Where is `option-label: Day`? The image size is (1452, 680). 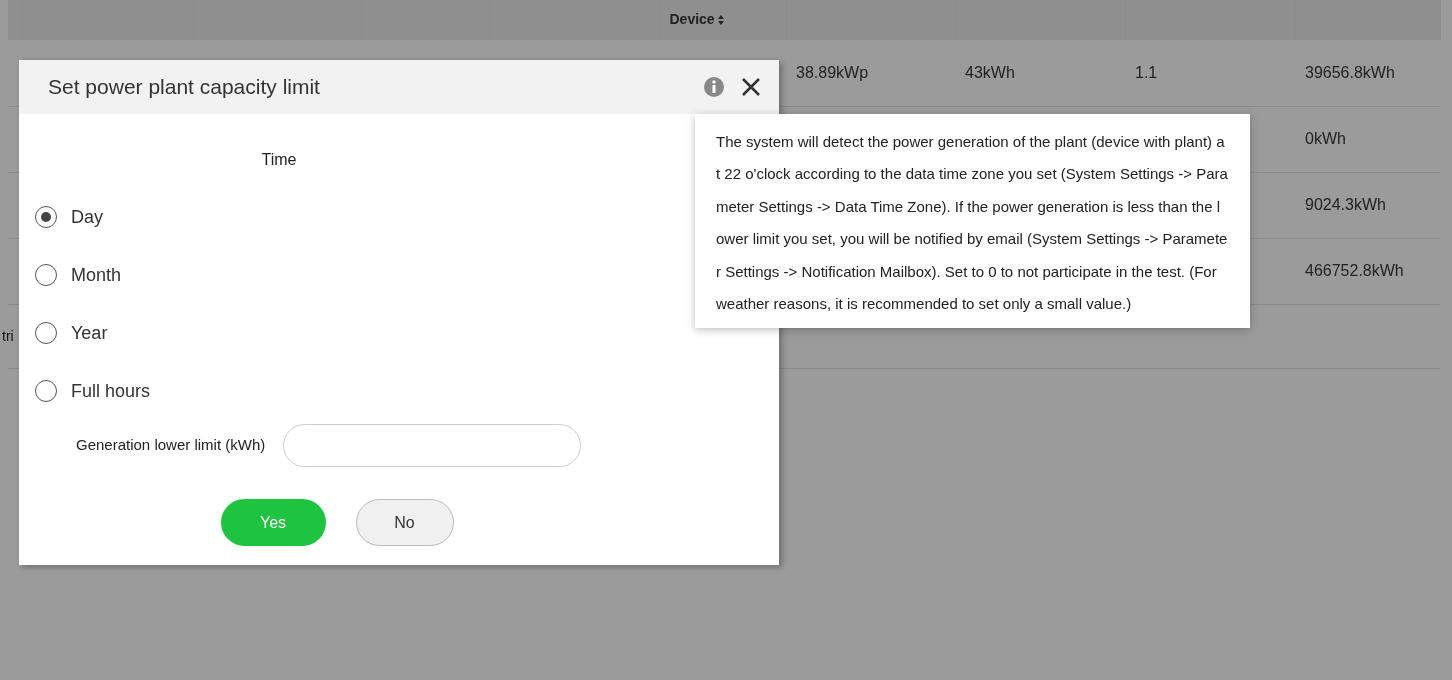 option-label: Day is located at coordinates (87, 217).